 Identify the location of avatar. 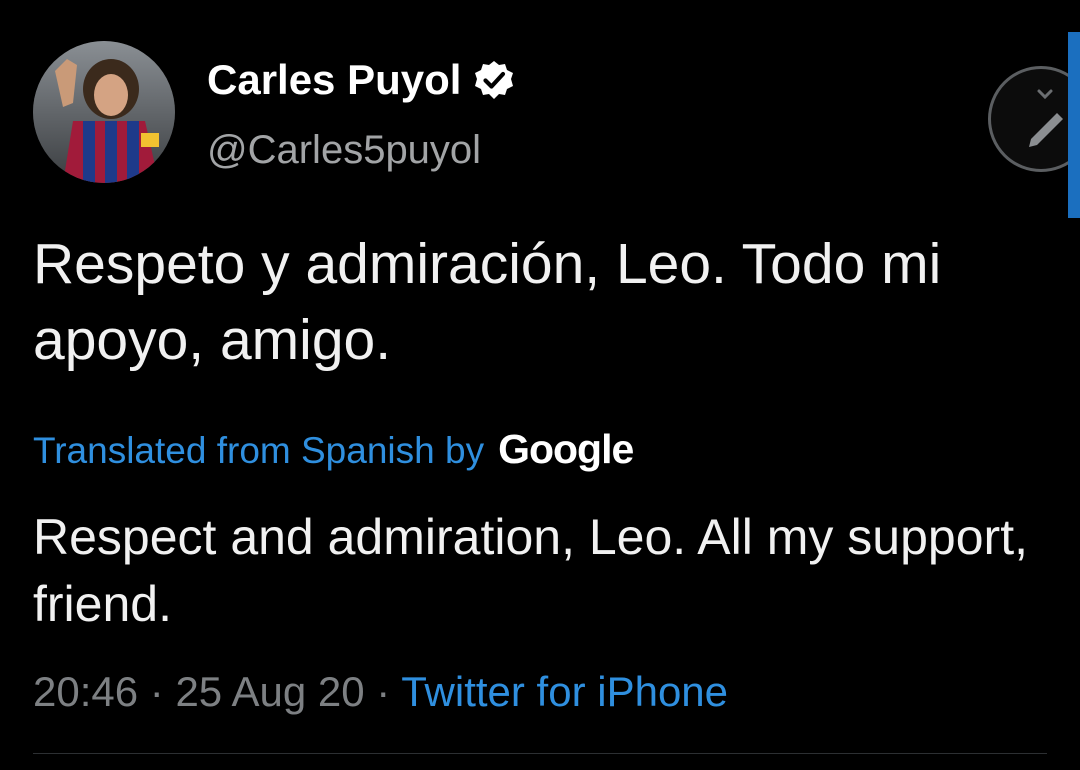
(104, 112).